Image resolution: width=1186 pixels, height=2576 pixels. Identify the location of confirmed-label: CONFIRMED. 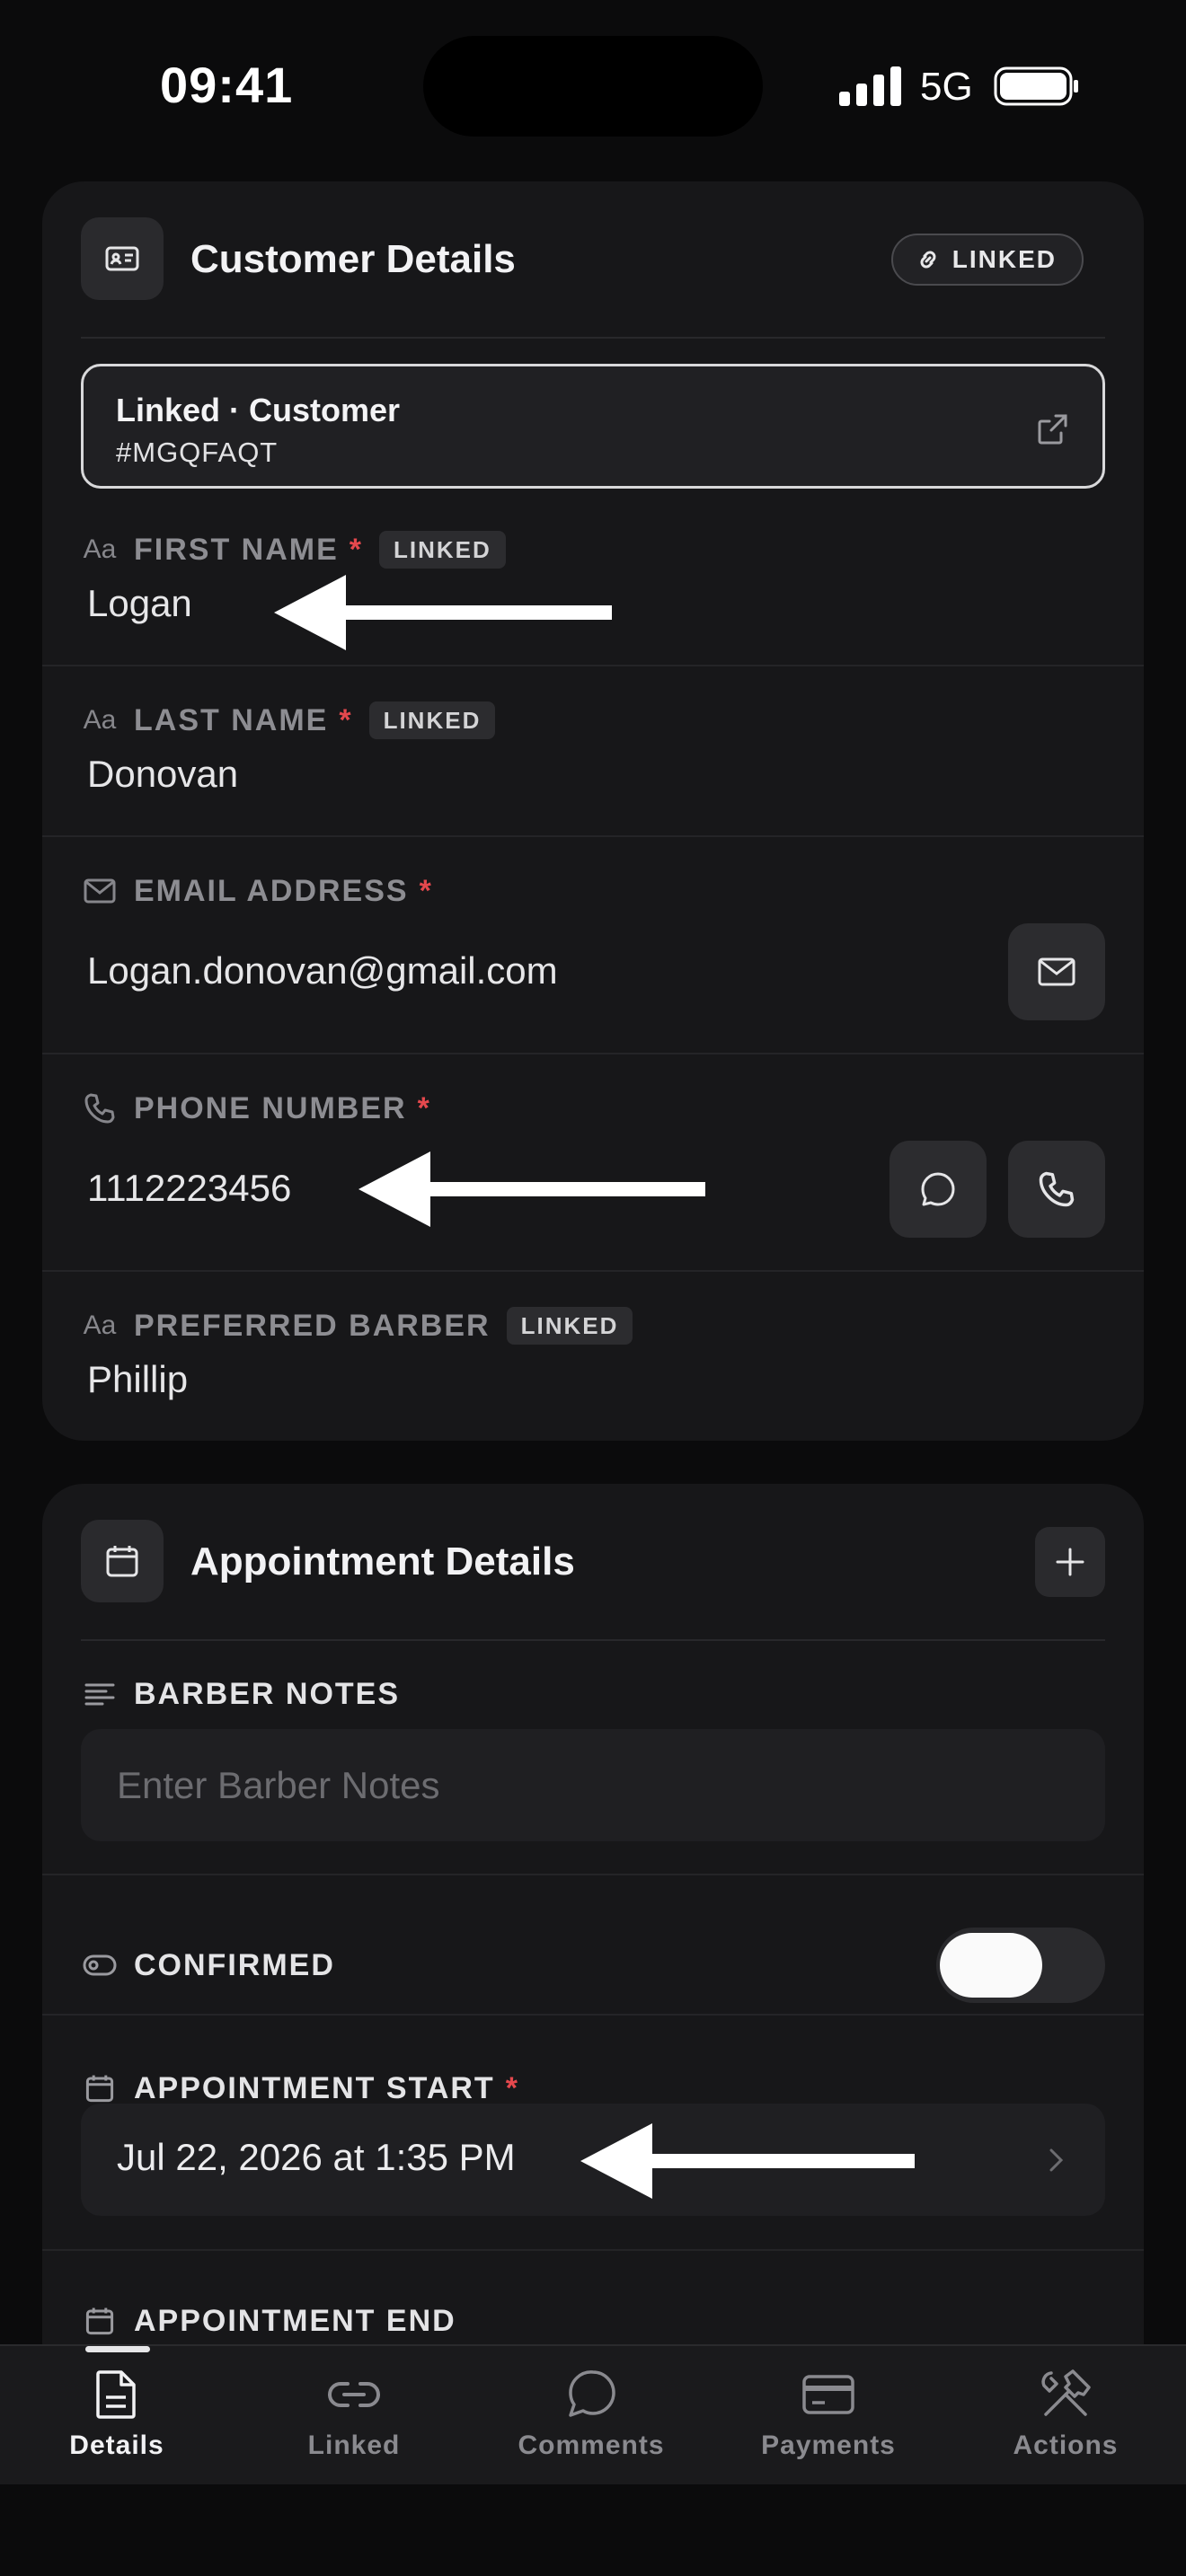
(234, 1964).